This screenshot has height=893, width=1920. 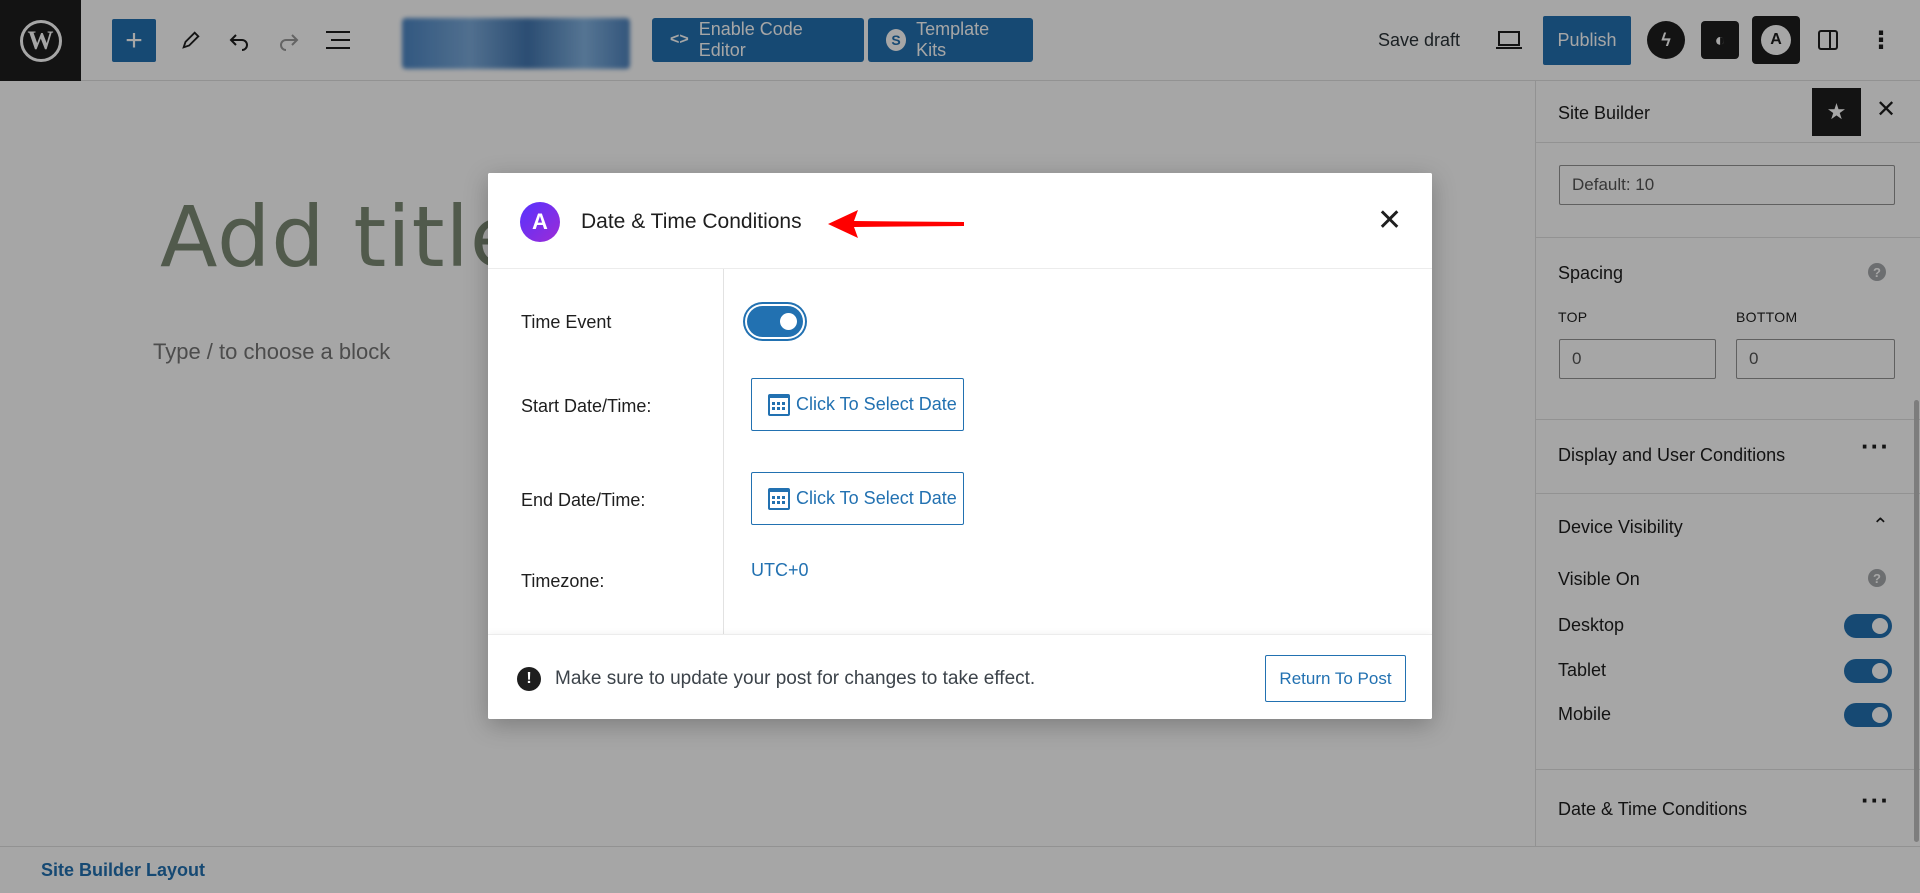 What do you see at coordinates (876, 404) in the screenshot?
I see `start-date-button-label: Click To Select Date` at bounding box center [876, 404].